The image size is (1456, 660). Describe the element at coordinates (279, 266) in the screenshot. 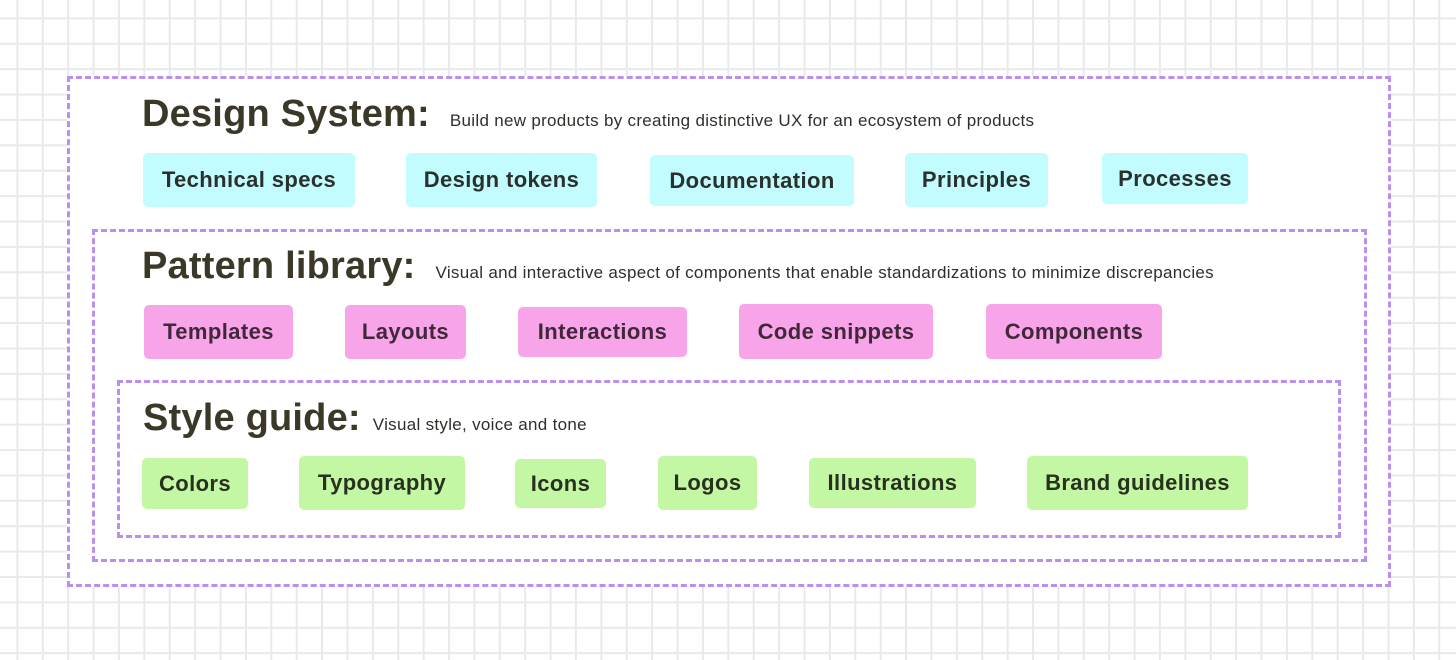

I see `pattern-library-title: Pattern library:` at that location.